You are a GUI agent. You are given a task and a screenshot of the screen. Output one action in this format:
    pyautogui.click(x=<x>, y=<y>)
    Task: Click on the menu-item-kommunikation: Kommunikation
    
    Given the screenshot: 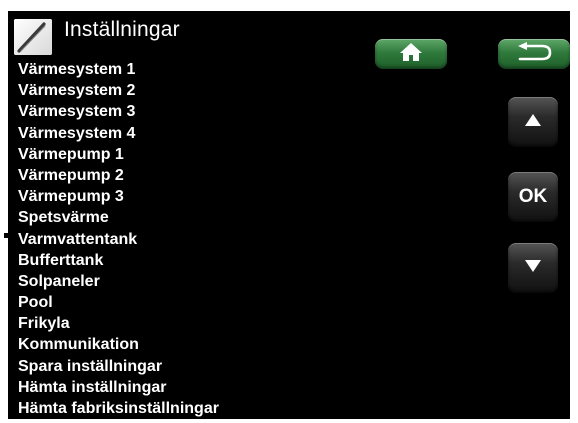 What is the action you would take?
    pyautogui.click(x=118, y=344)
    